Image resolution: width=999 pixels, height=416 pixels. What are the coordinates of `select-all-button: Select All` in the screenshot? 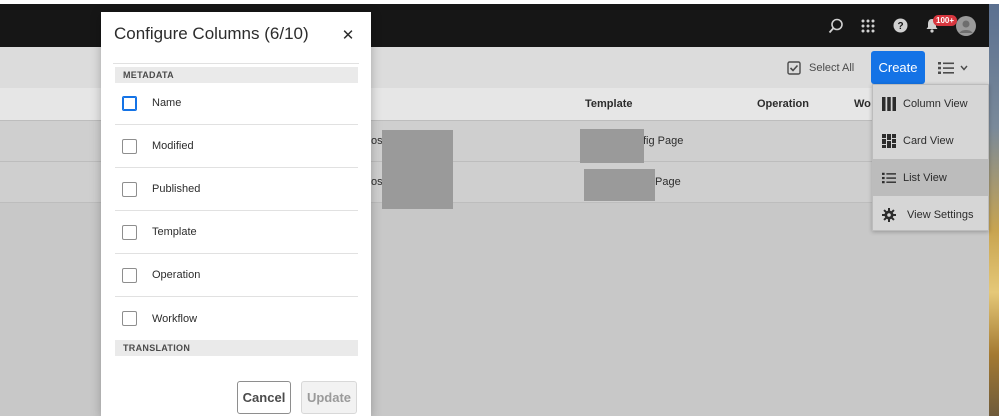 It's located at (820, 67).